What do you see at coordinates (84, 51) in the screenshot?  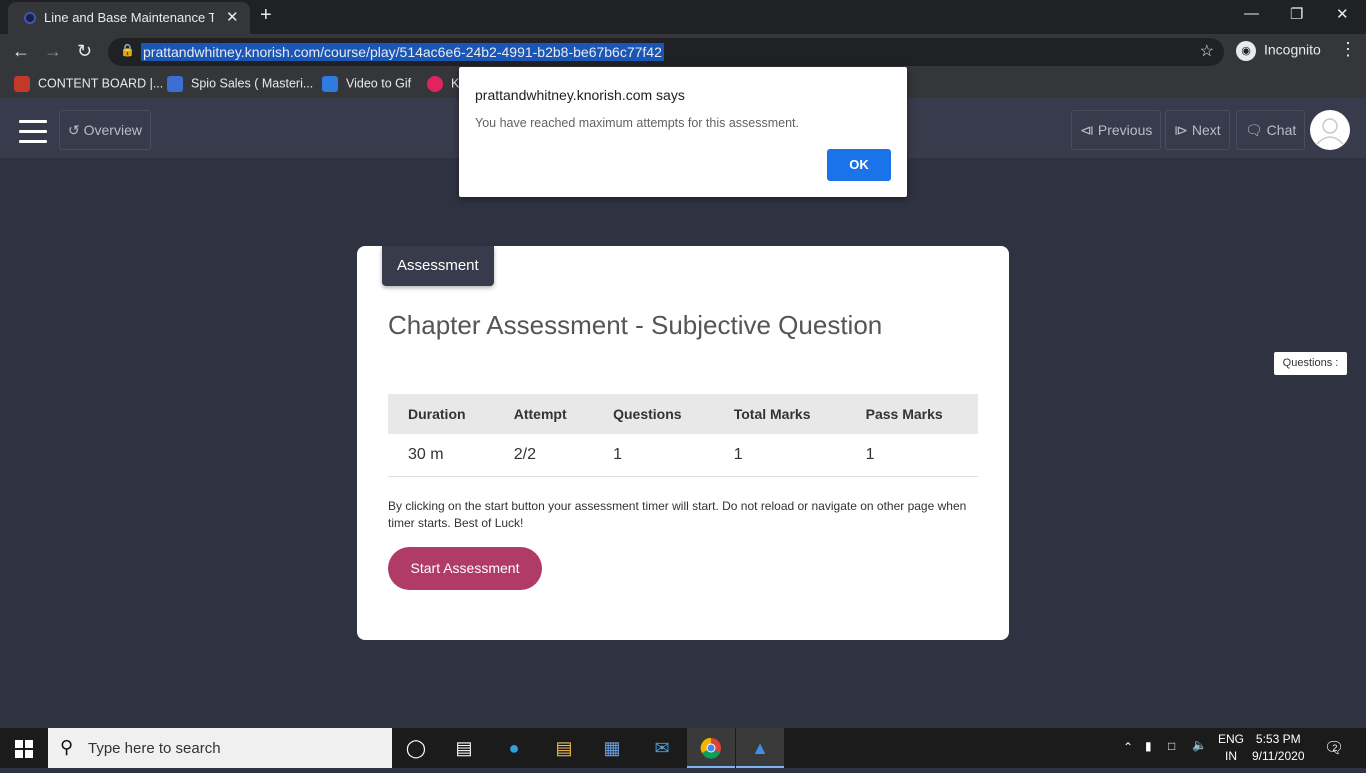 I see `reload-icon: ↻` at bounding box center [84, 51].